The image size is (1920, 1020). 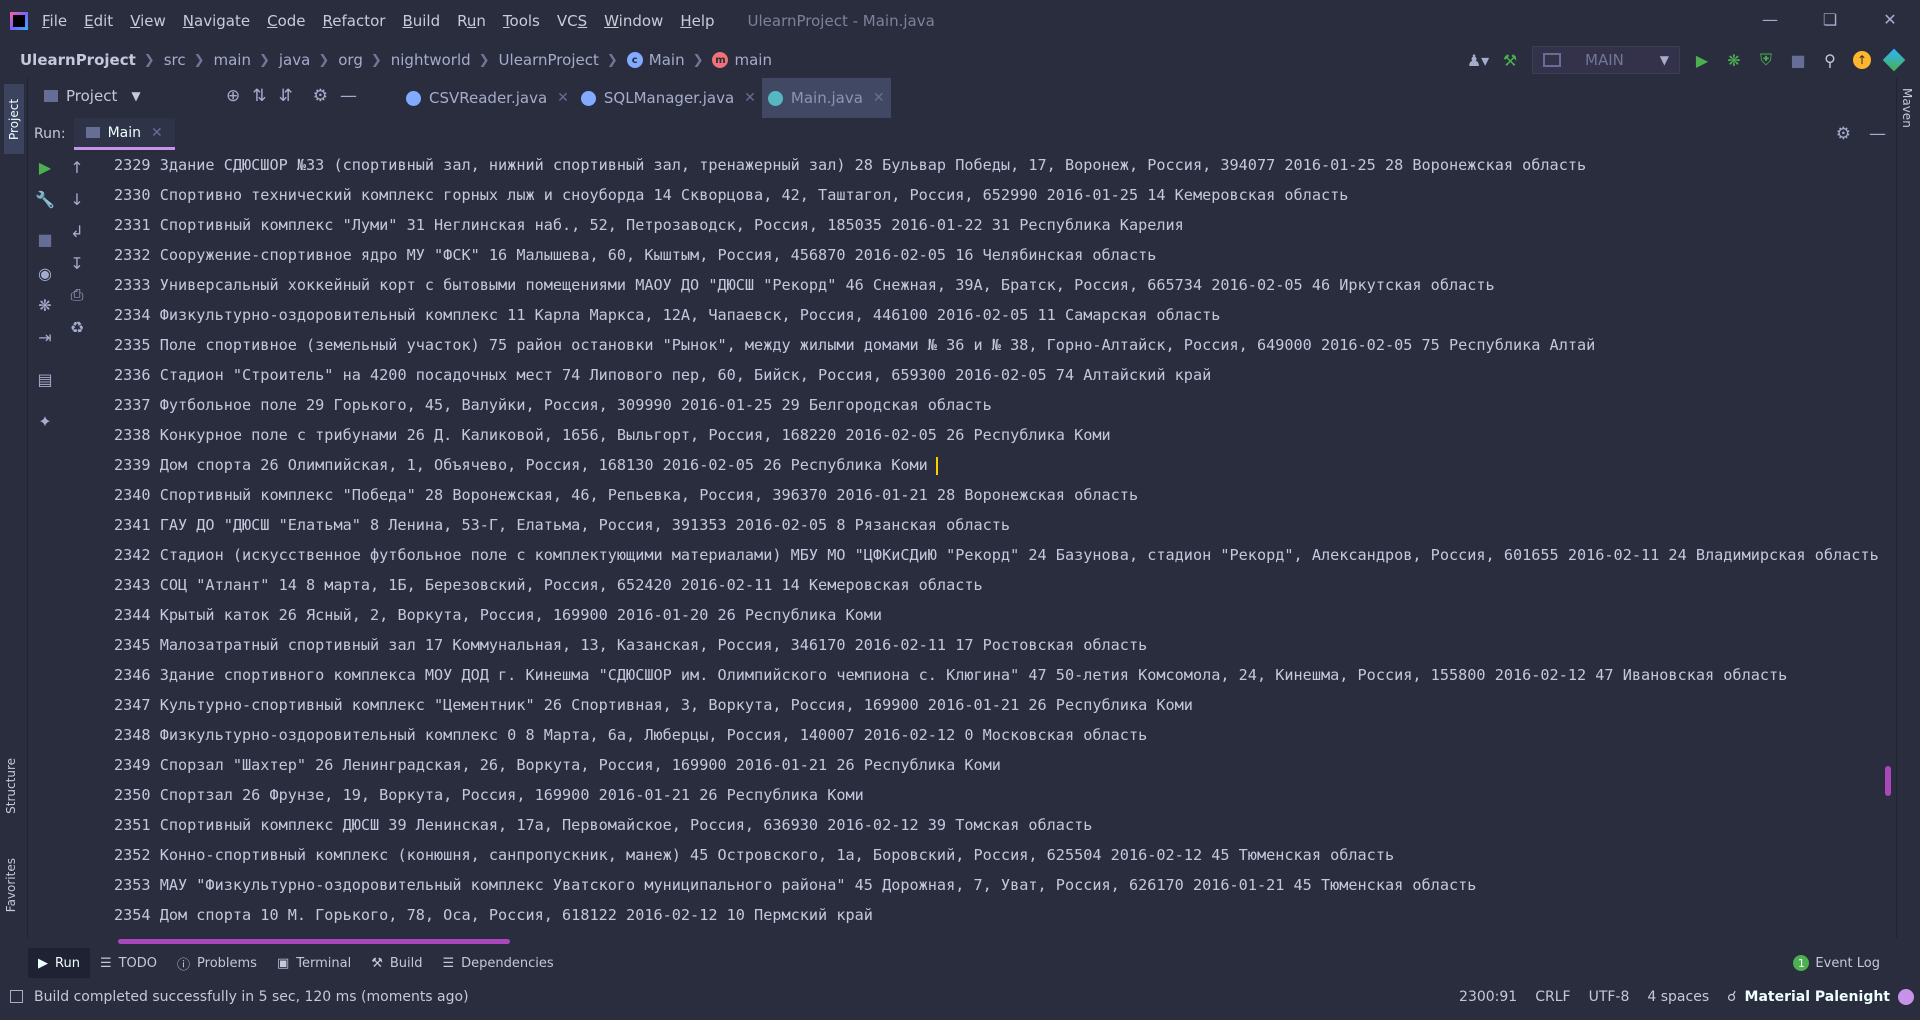 What do you see at coordinates (1552, 60) in the screenshot?
I see `application-config-icon` at bounding box center [1552, 60].